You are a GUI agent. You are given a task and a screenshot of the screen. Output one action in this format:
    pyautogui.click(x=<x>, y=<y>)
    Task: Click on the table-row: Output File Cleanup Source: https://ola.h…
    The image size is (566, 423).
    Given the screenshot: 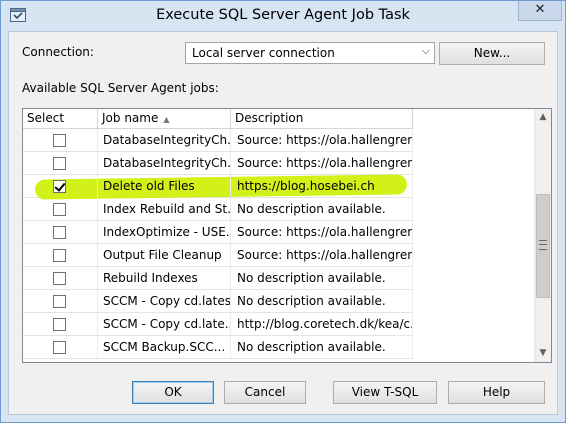 What is the action you would take?
    pyautogui.click(x=218, y=255)
    